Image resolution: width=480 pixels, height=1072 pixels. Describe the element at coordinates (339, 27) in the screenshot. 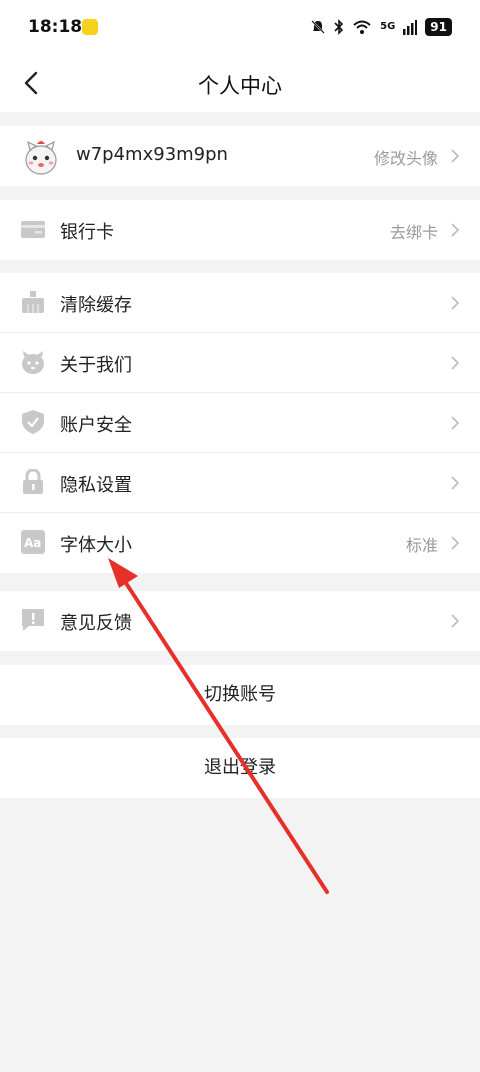

I see `bluetooth-icon` at that location.